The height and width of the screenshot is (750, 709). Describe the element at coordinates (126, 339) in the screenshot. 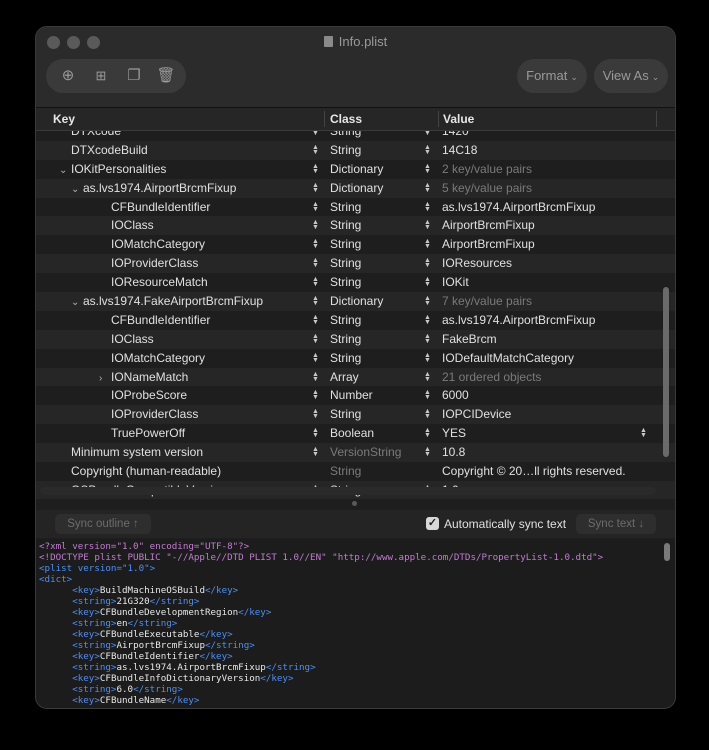

I see `row-key: IOClass` at that location.